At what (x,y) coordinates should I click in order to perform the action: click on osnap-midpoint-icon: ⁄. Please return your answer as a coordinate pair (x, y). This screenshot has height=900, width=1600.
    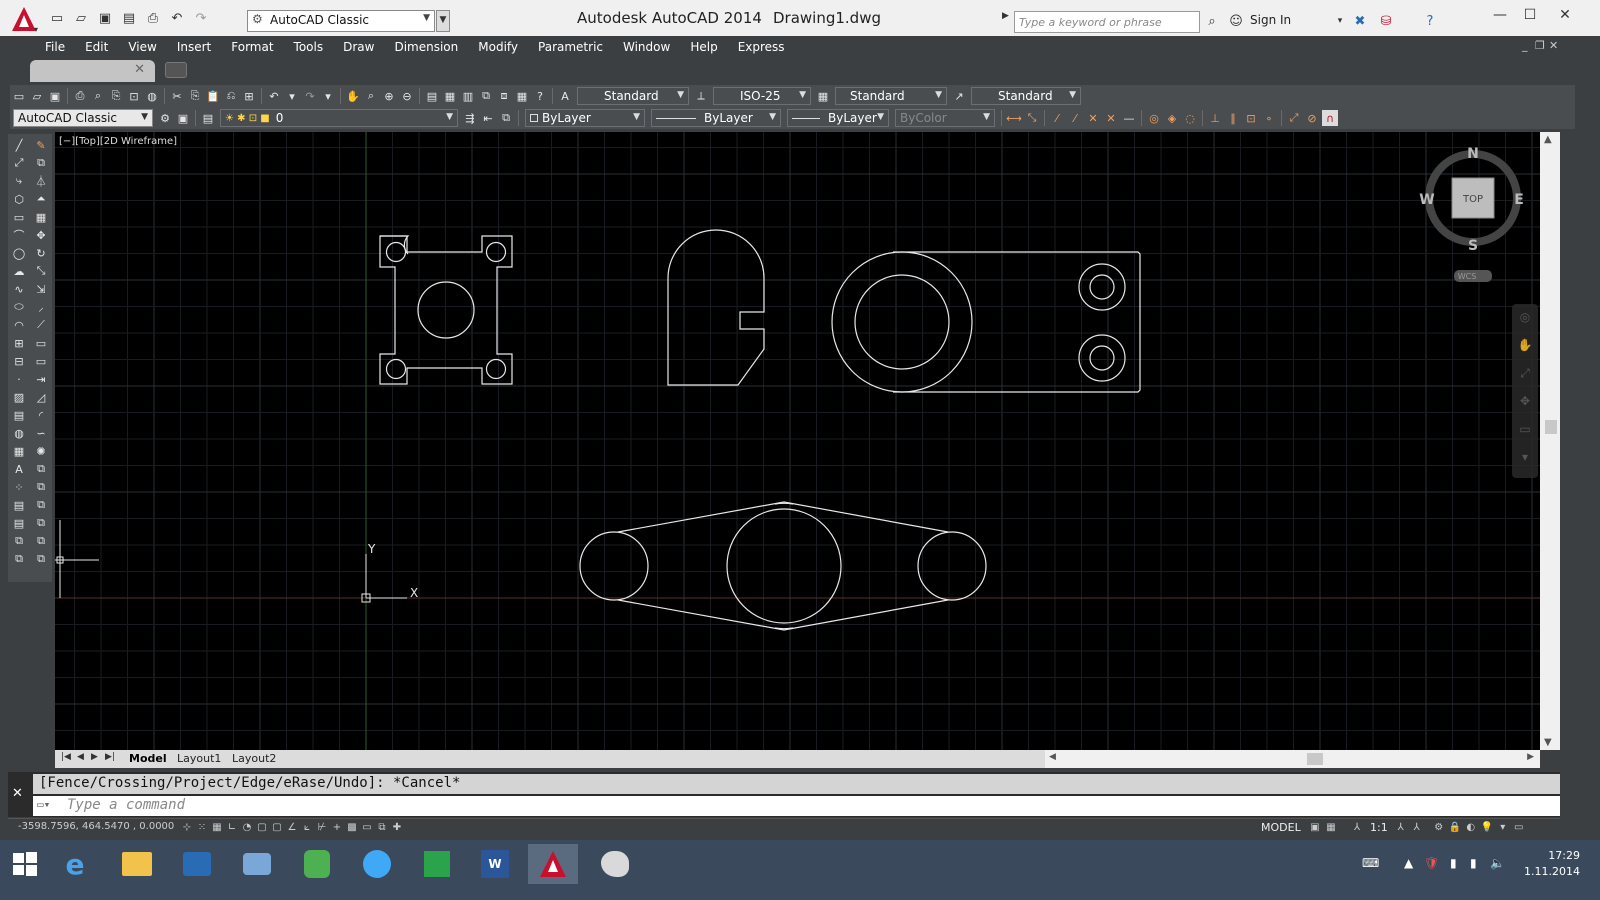
    Looking at the image, I should click on (1075, 118).